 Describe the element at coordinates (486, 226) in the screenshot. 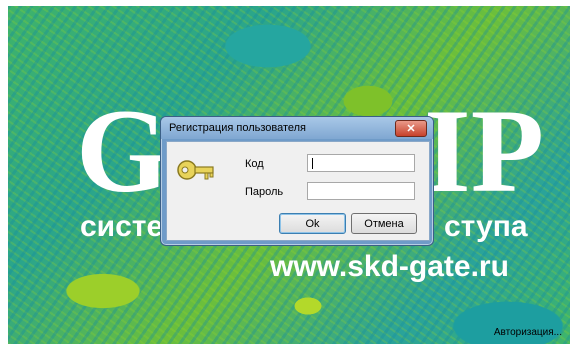

I see `tagline-right: ступа` at that location.